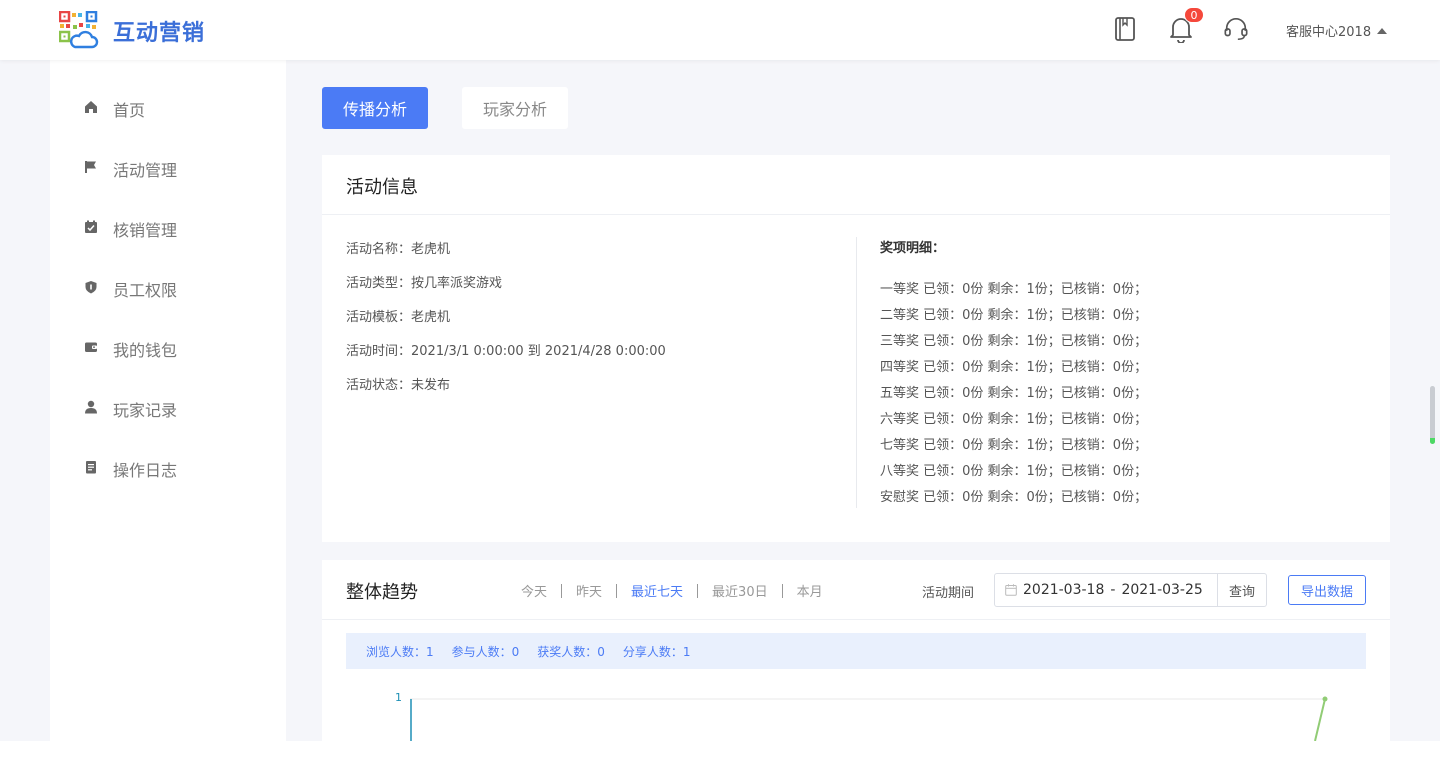 Image resolution: width=1440 pixels, height=757 pixels. I want to click on logo-icon, so click(79, 30).